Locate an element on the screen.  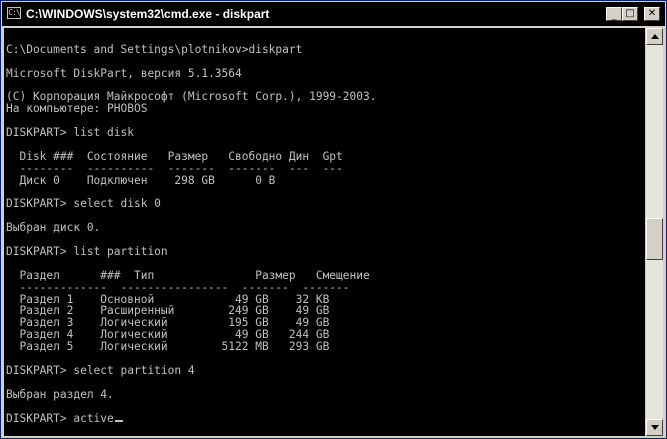
arrow-up-icon is located at coordinates (655, 36).